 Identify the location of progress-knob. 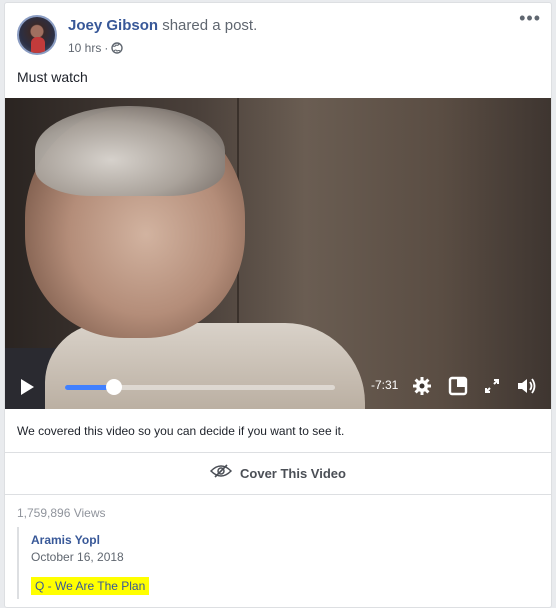
(113, 387).